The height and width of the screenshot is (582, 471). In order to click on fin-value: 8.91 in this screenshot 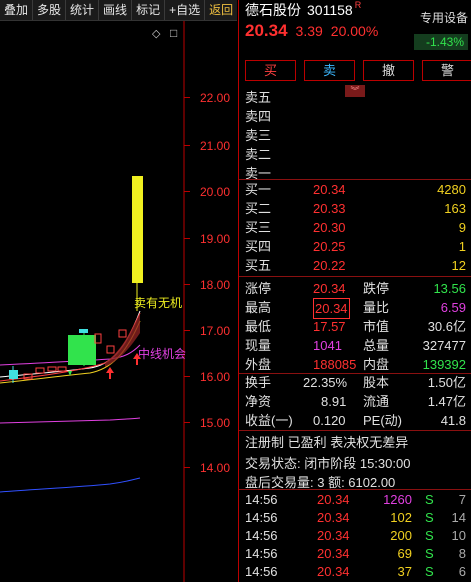, I will do `click(334, 401)`.